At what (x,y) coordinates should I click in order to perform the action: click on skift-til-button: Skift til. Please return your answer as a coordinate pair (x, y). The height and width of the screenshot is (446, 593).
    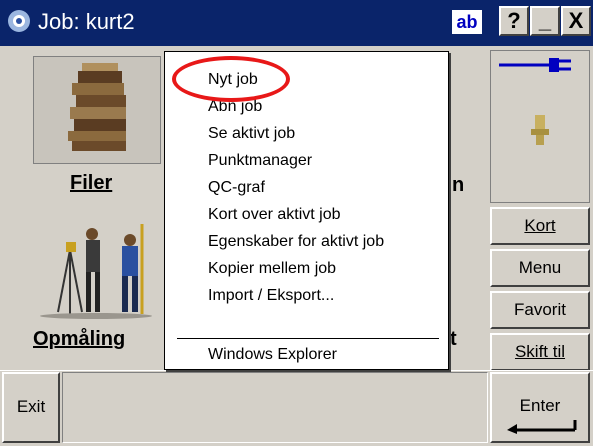
    Looking at the image, I should click on (540, 352).